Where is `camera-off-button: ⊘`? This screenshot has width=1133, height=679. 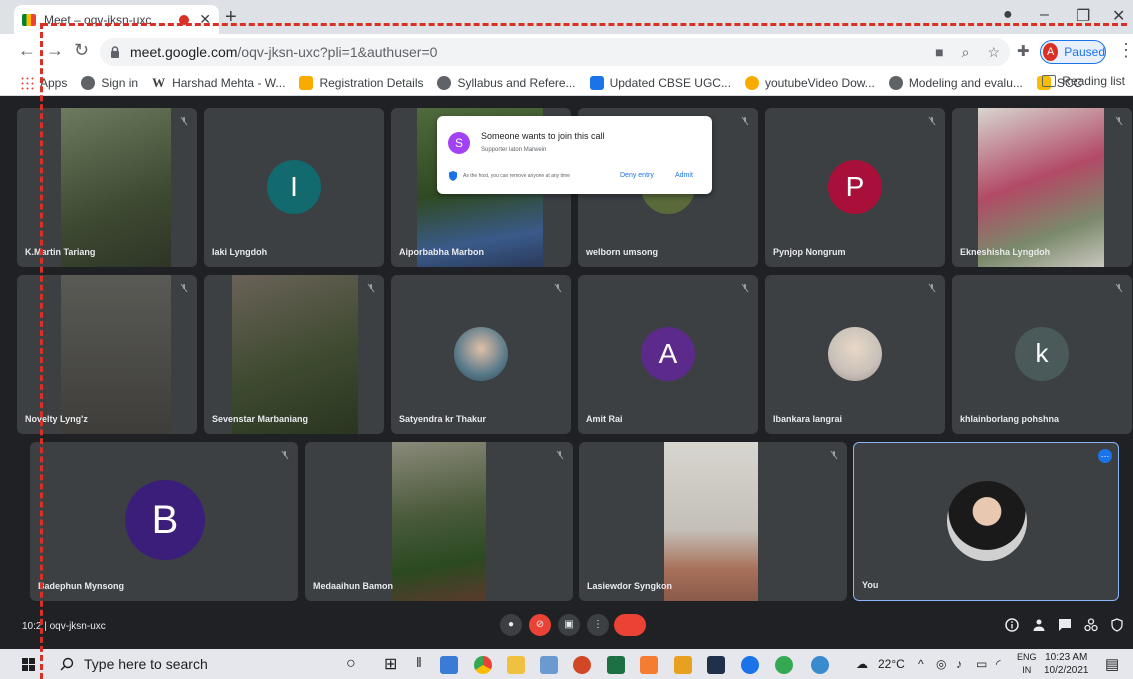
camera-off-button: ⊘ is located at coordinates (540, 625).